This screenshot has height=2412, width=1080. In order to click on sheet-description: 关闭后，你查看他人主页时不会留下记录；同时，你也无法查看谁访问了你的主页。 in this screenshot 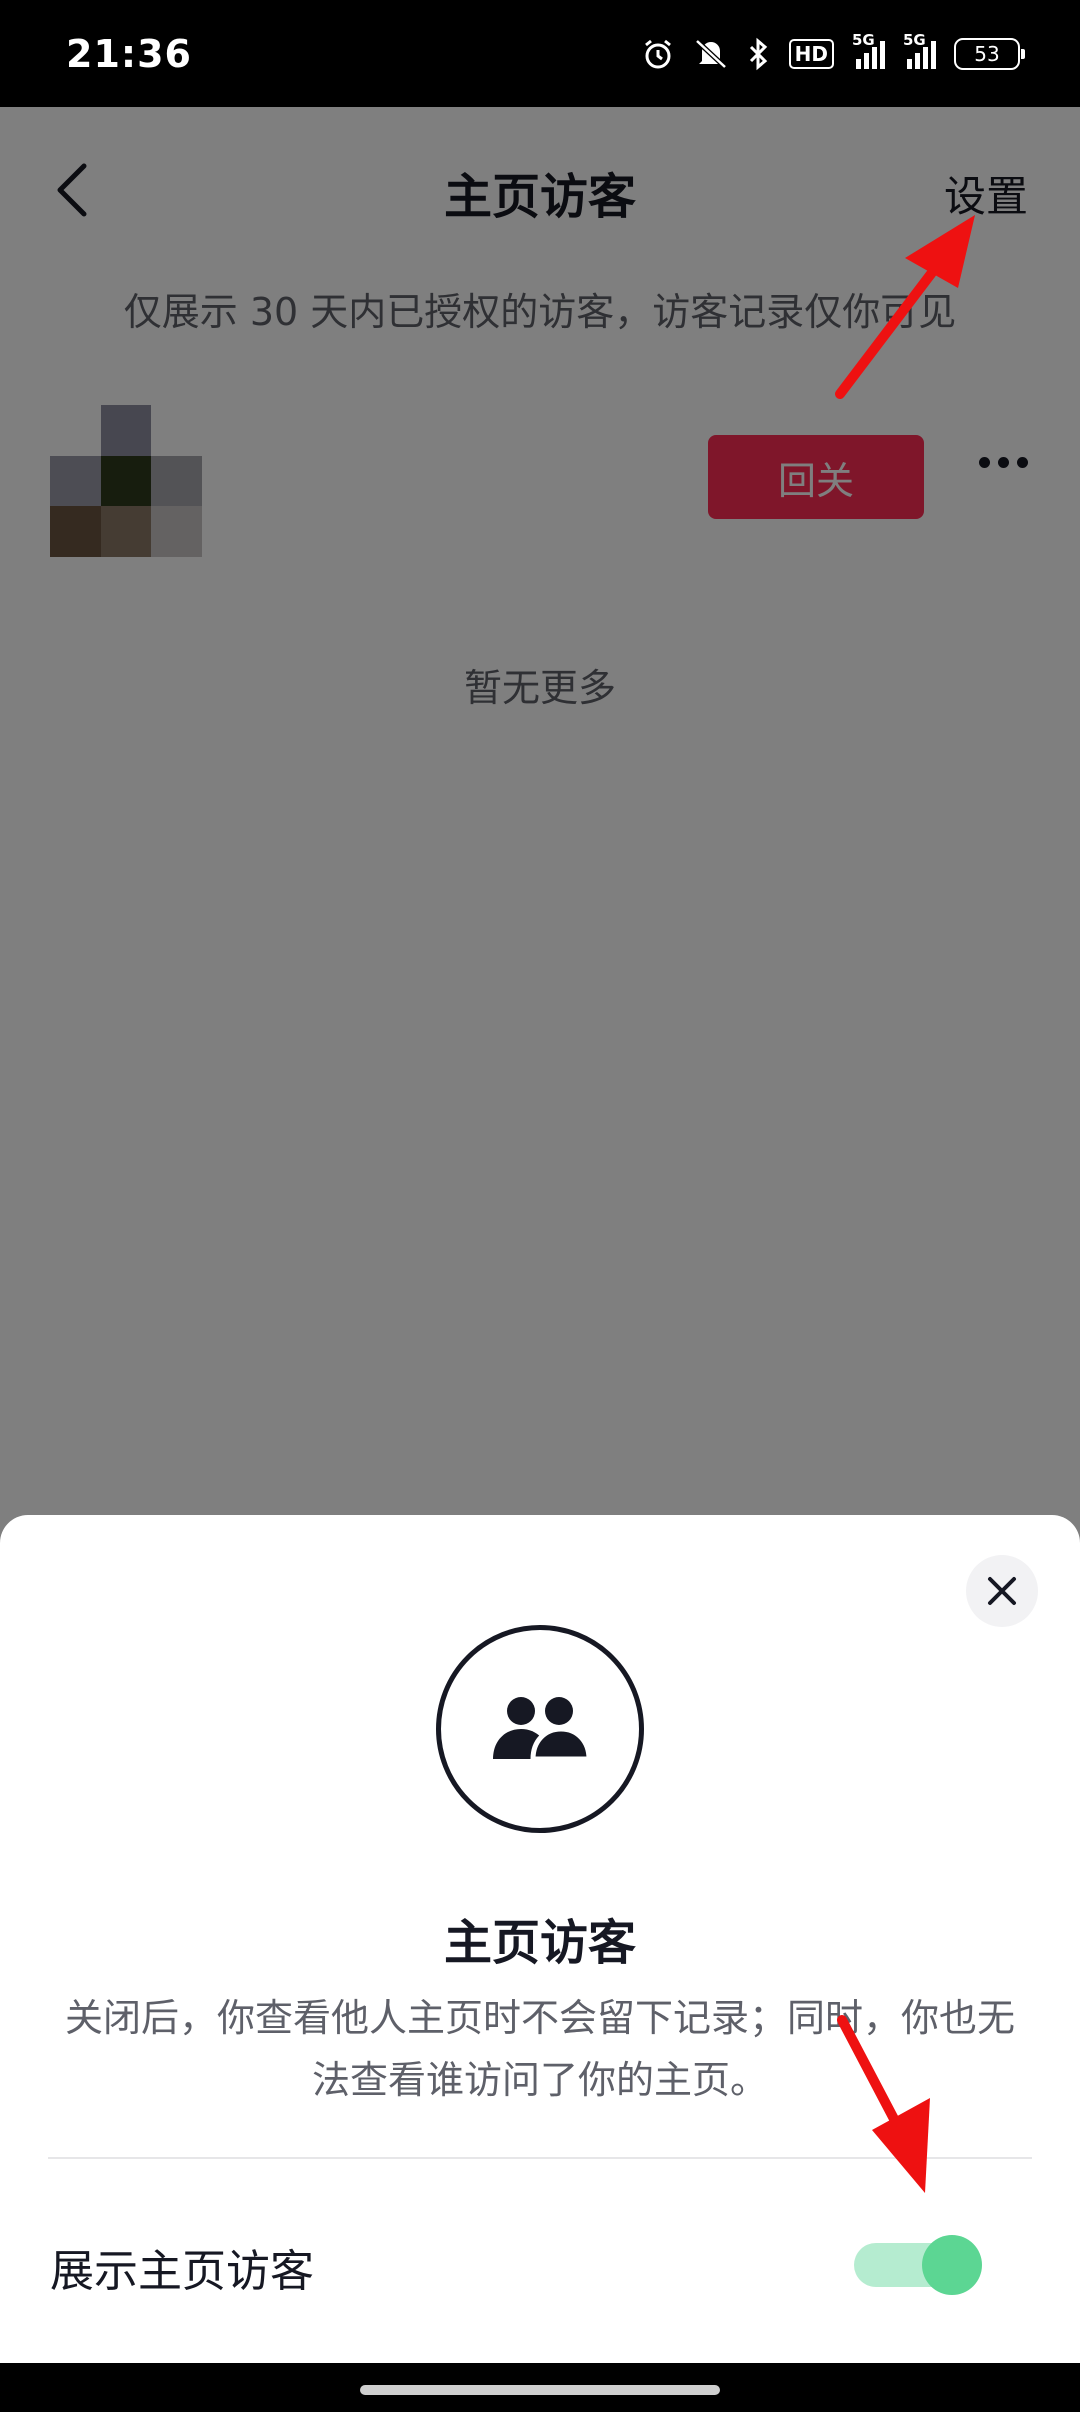, I will do `click(539, 2049)`.